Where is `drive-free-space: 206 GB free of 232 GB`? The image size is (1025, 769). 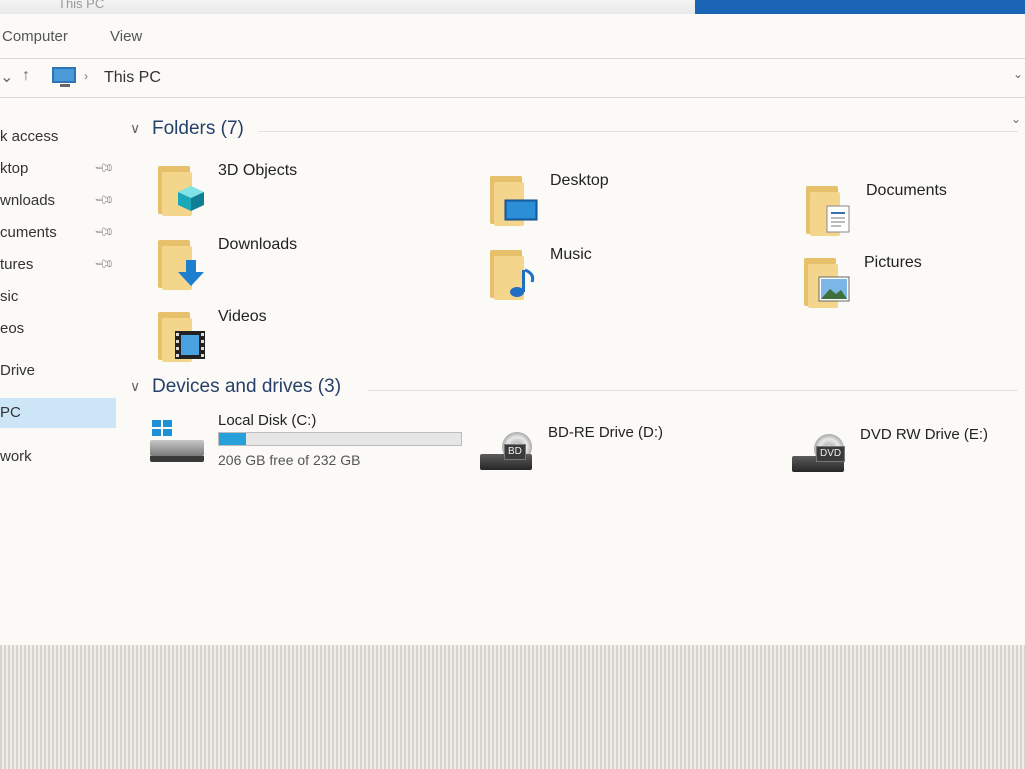 drive-free-space: 206 GB free of 232 GB is located at coordinates (289, 460).